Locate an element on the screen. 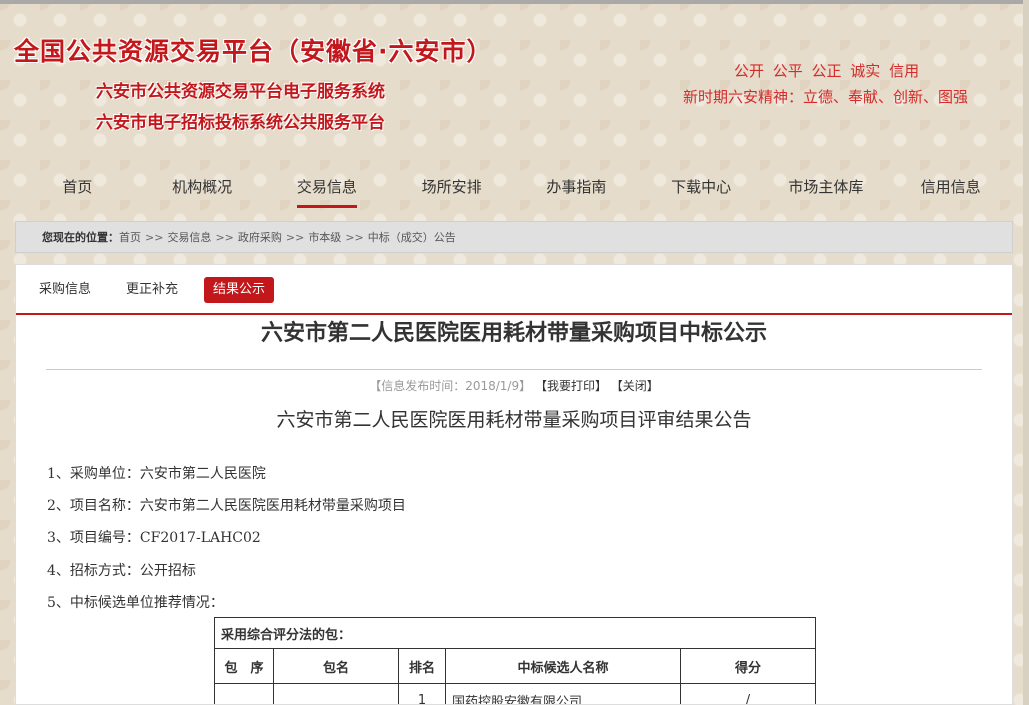  cell-candidate-name: 国药控股安徽有限公司 is located at coordinates (563, 693).